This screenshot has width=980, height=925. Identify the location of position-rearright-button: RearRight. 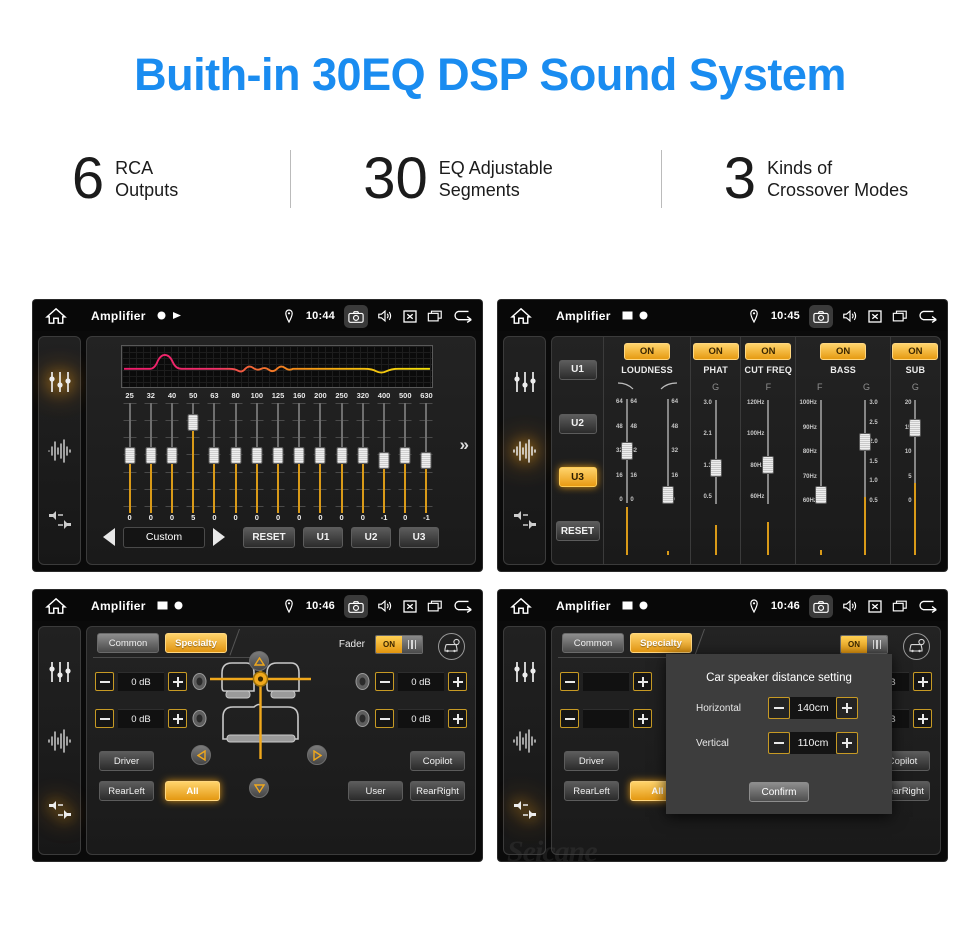
(437, 791).